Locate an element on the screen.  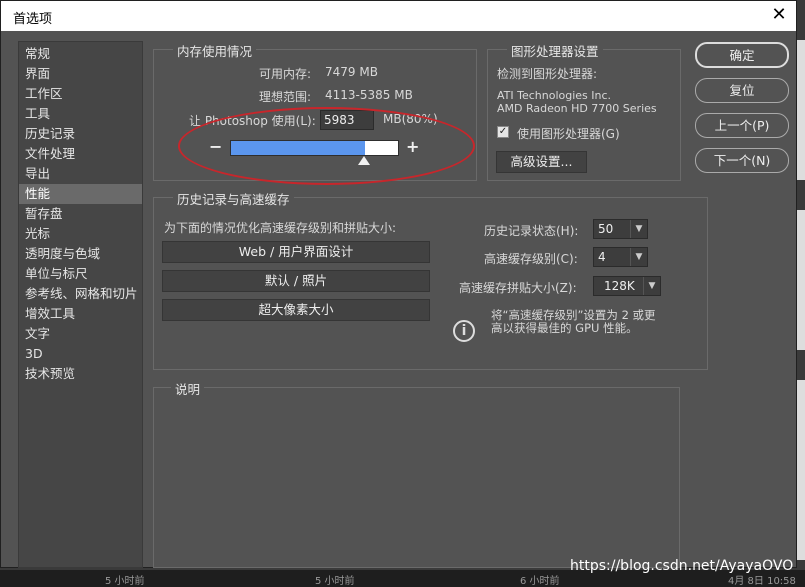
sidebar-item: 技术预览 is located at coordinates (80, 374).